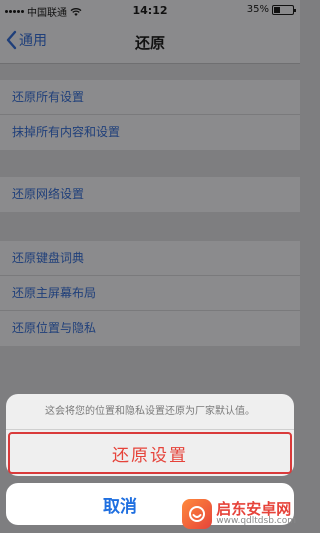  I want to click on smile-icon, so click(197, 514).